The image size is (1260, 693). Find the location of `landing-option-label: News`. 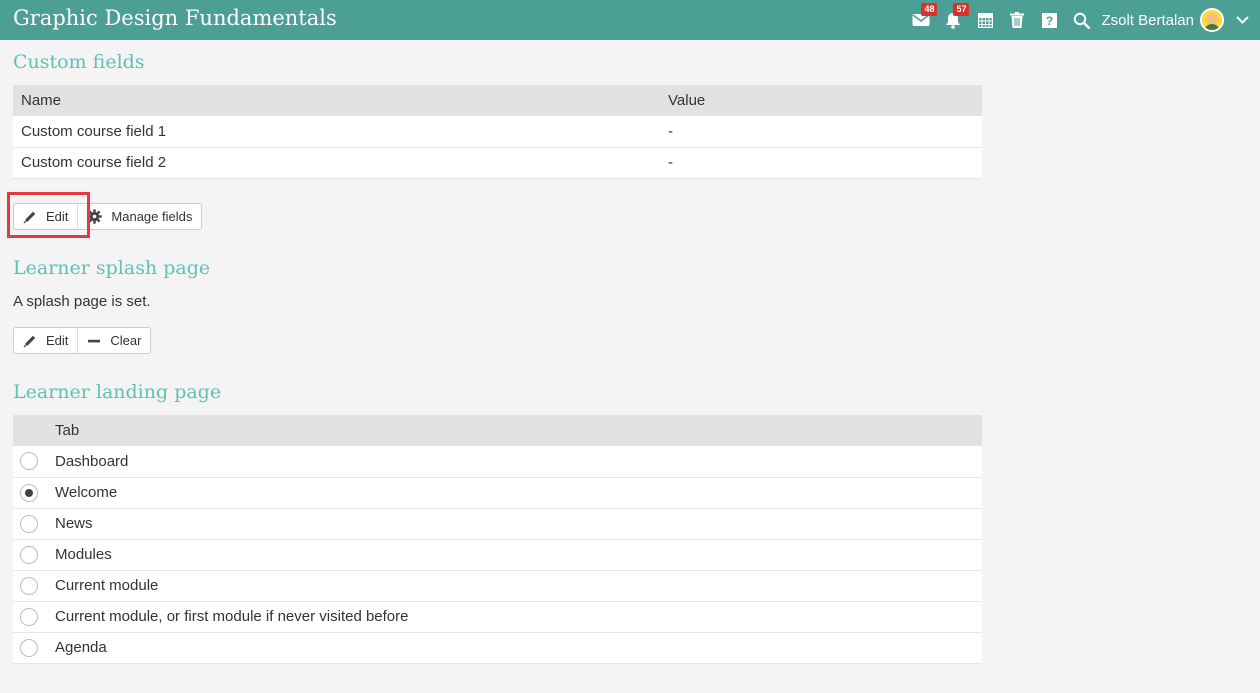

landing-option-label: News is located at coordinates (518, 524).